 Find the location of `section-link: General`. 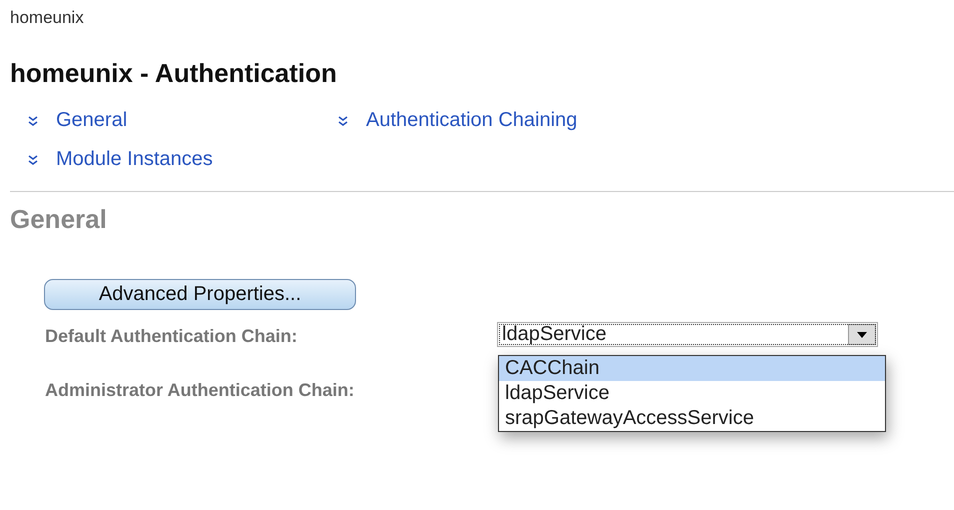

section-link: General is located at coordinates (92, 120).